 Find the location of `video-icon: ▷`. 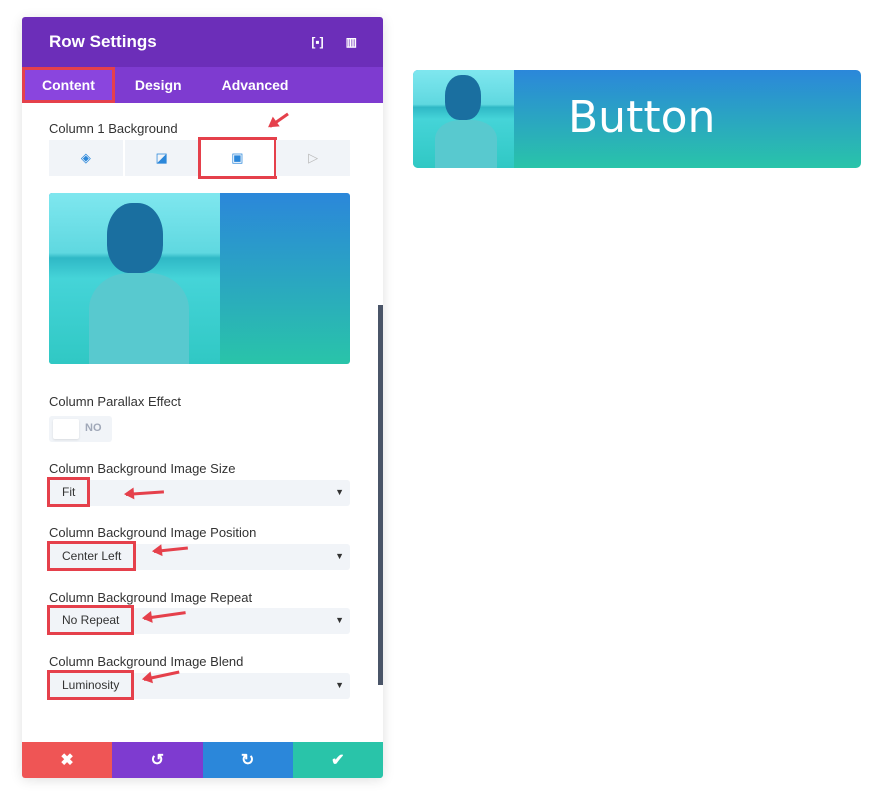

video-icon: ▷ is located at coordinates (313, 158).